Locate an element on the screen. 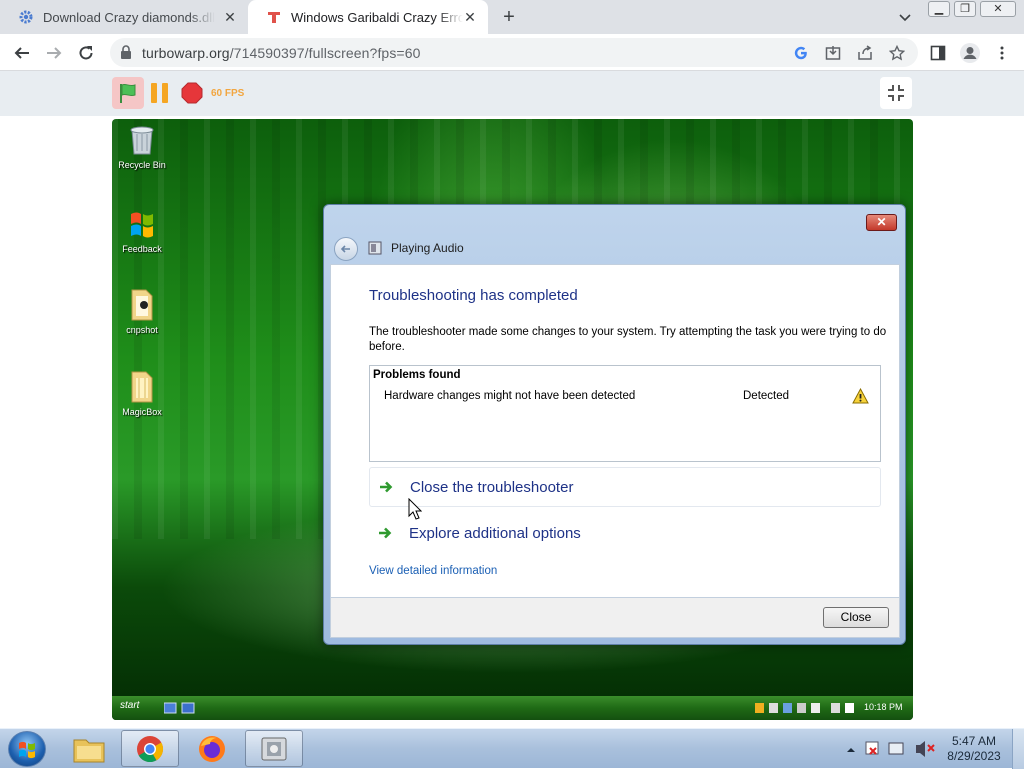 This screenshot has width=1024, height=771. inner-taskbar: start 10:18 PM is located at coordinates (512, 708).